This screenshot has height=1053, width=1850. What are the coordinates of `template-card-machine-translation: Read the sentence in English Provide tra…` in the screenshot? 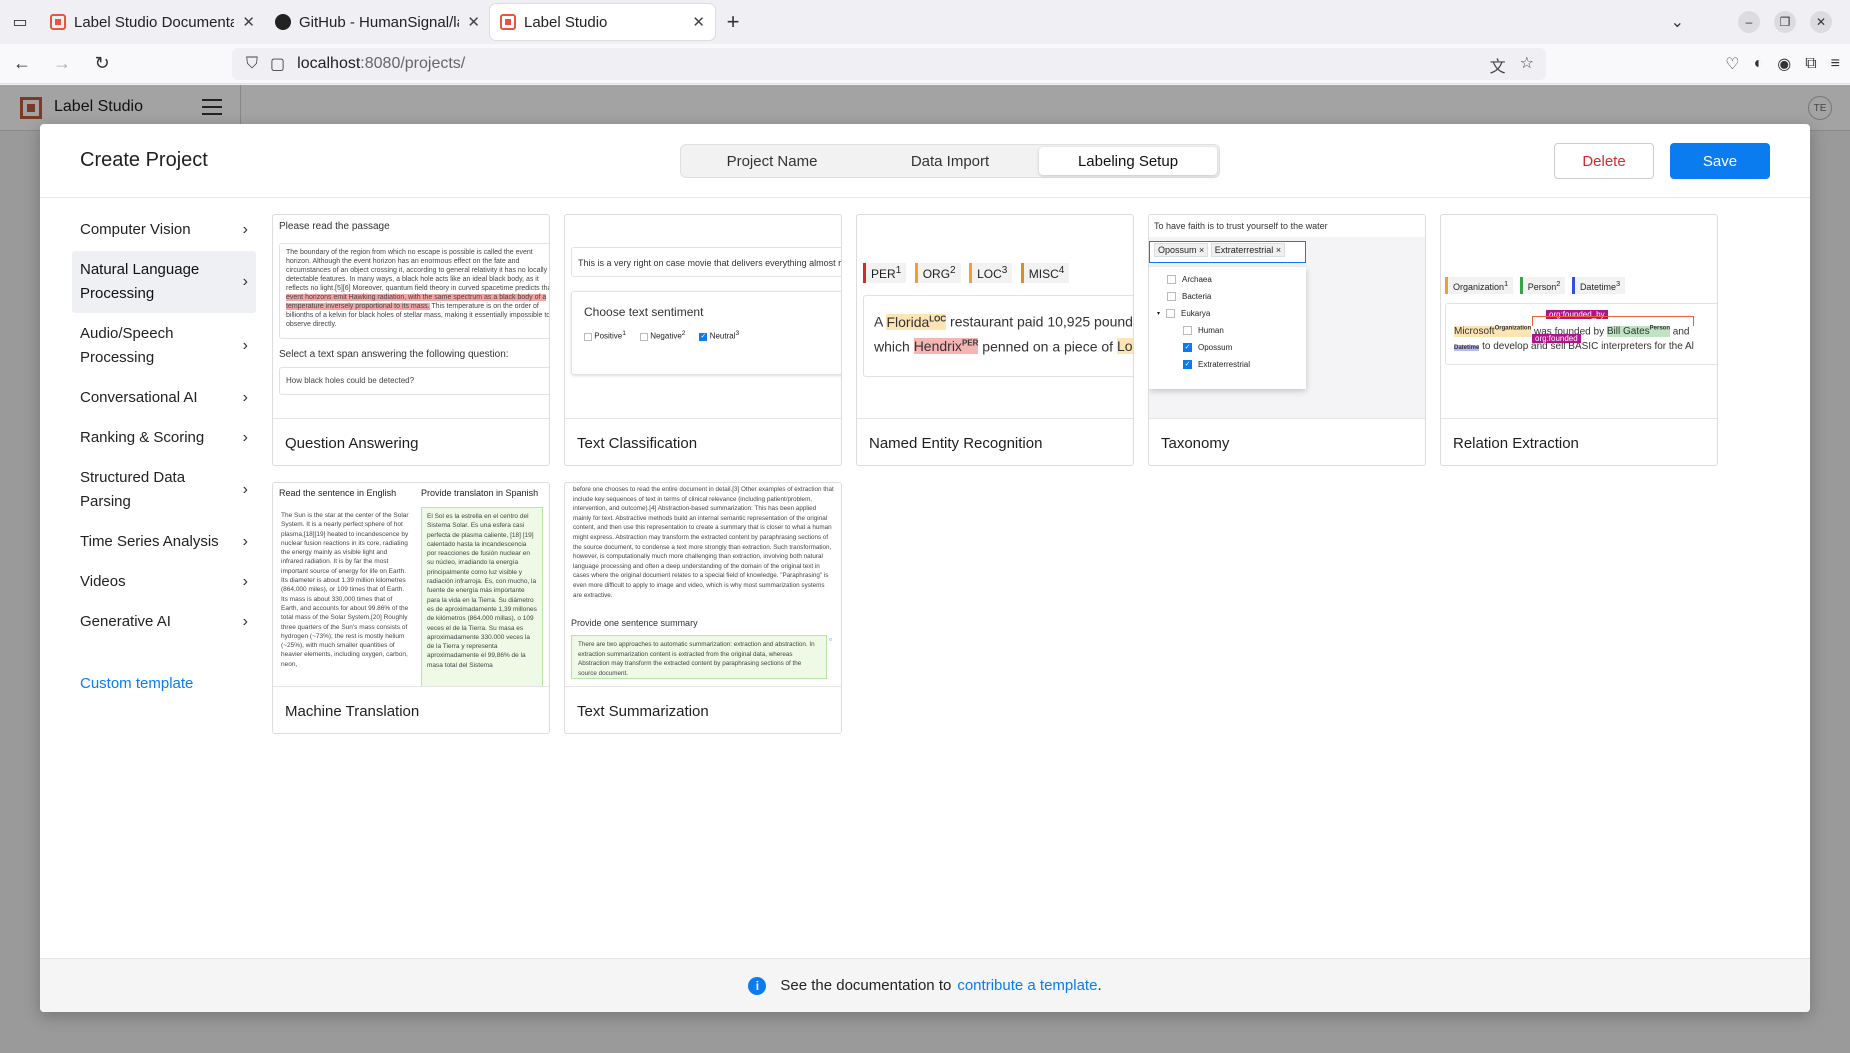 It's located at (411, 608).